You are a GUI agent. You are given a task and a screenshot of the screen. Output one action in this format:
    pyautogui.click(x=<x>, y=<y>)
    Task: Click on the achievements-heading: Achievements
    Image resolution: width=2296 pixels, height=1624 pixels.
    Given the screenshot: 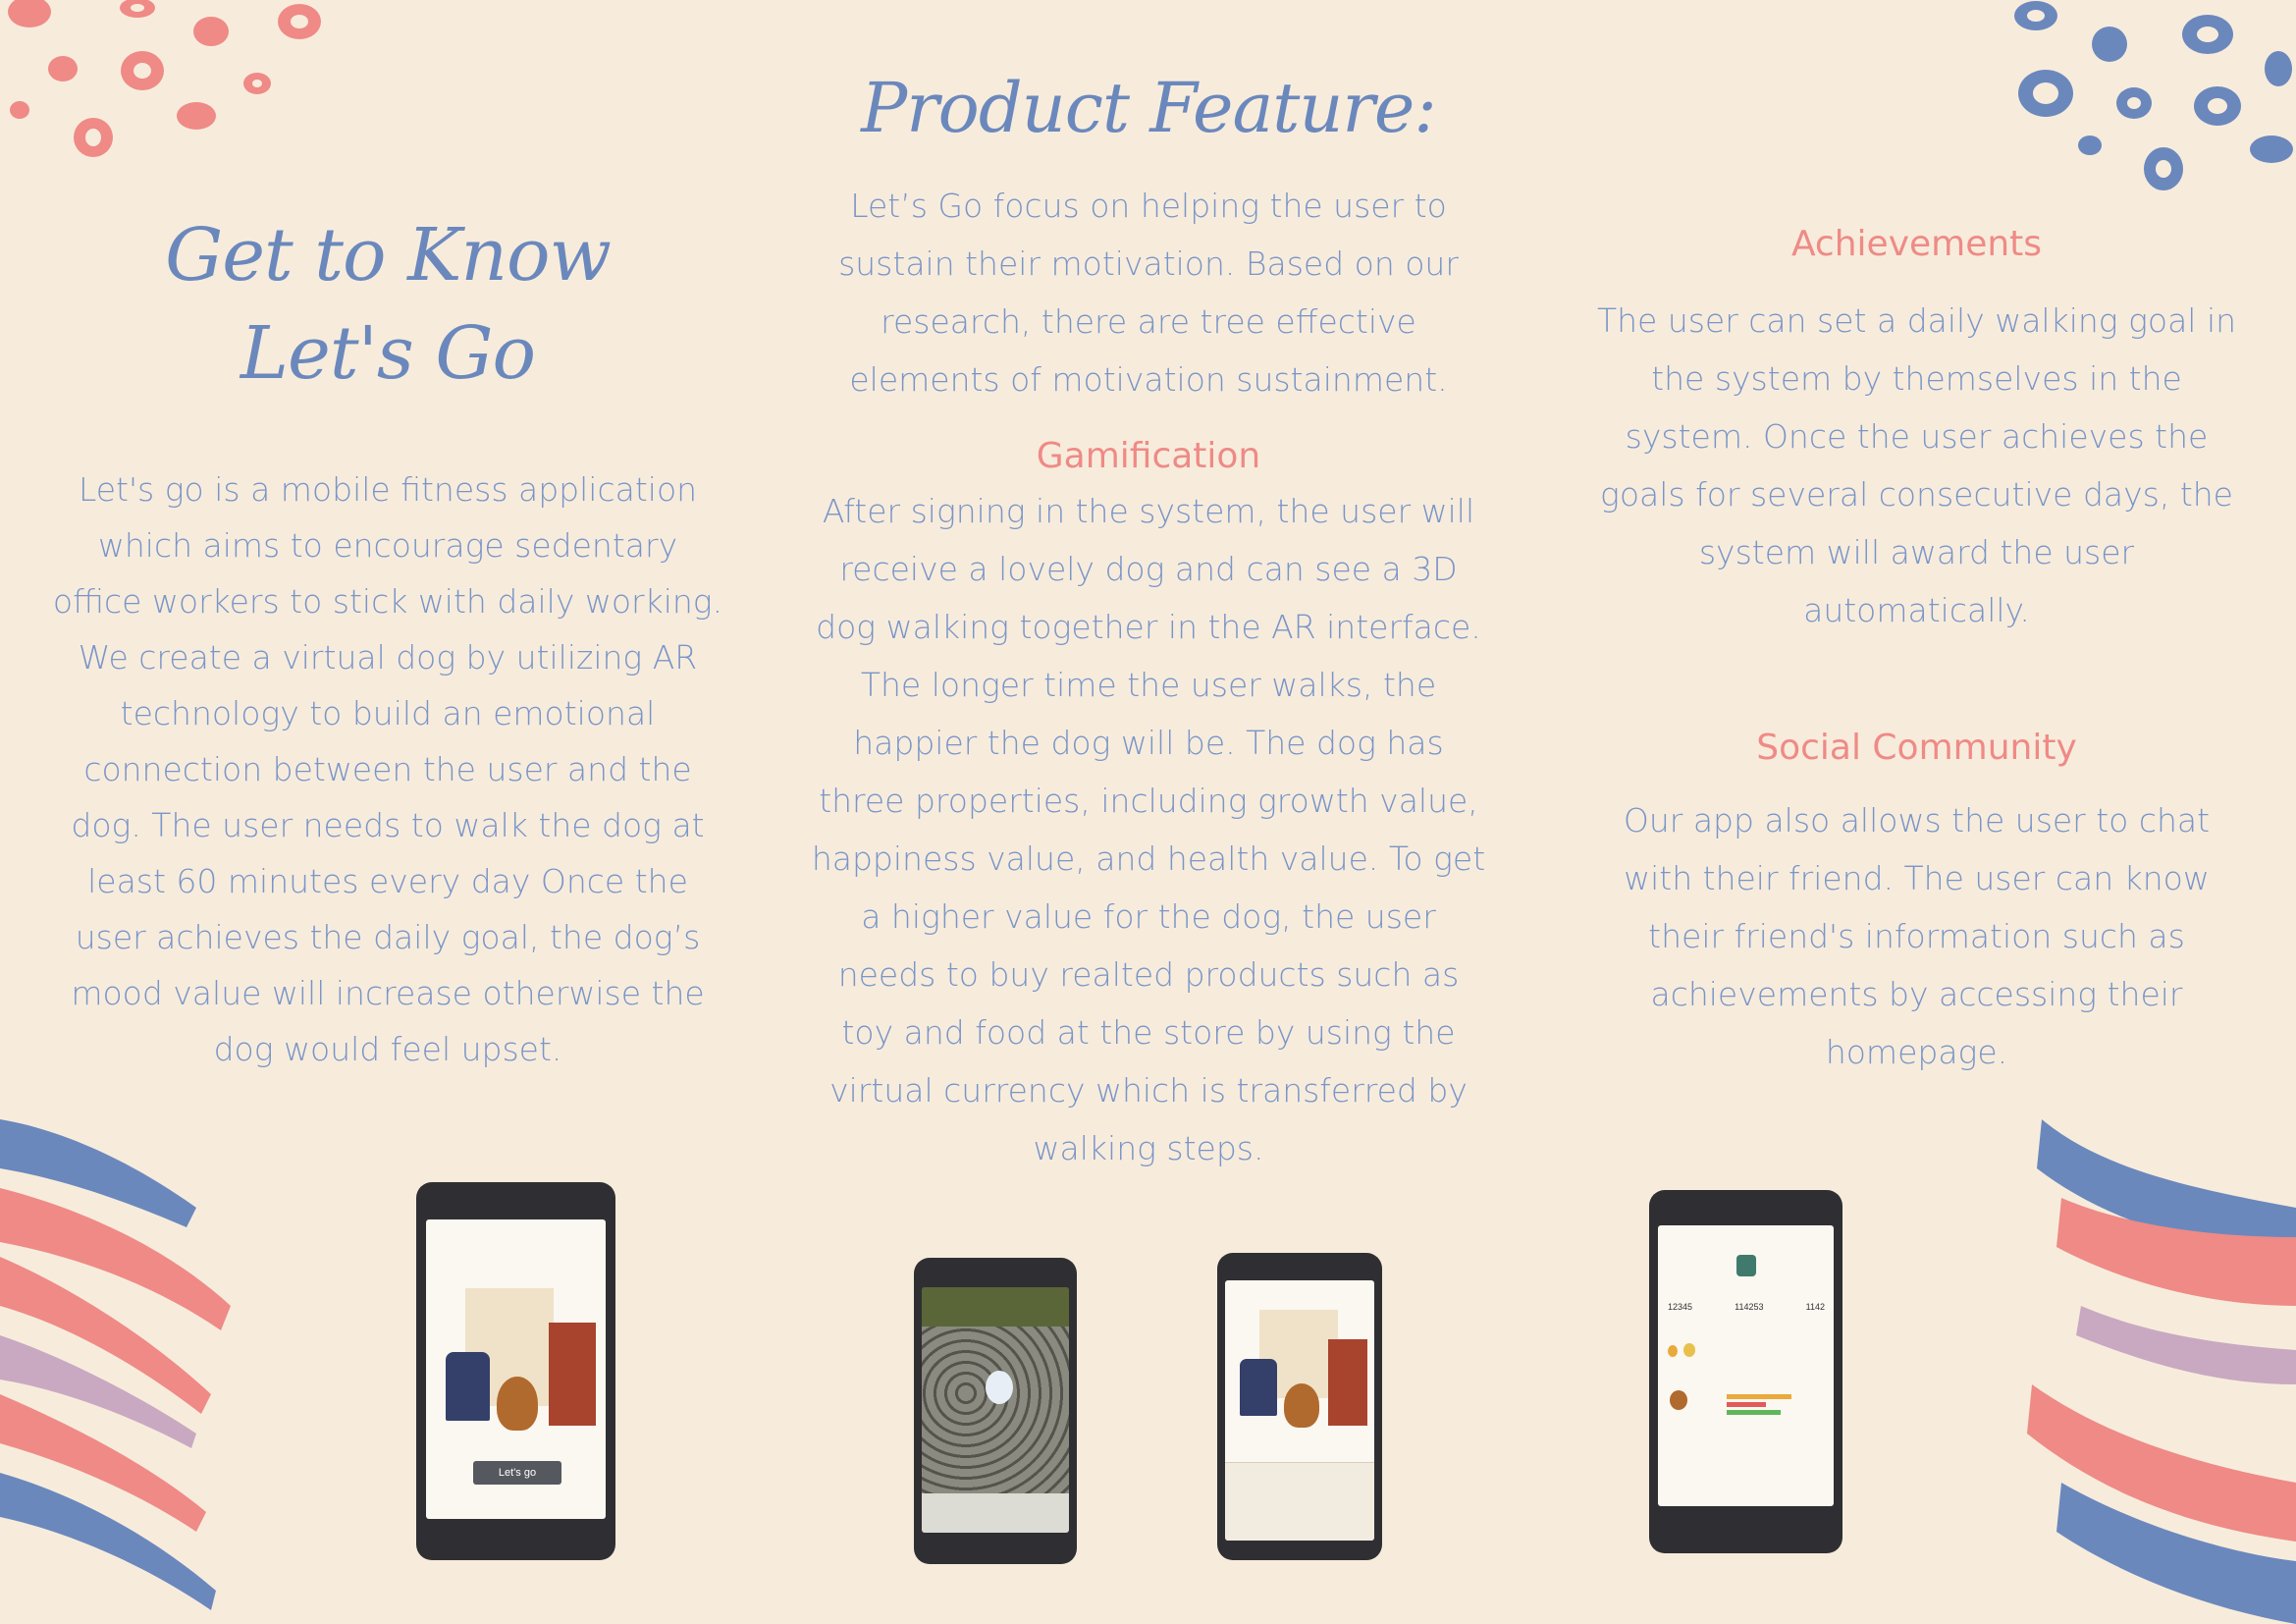 What is the action you would take?
    pyautogui.click(x=1916, y=244)
    